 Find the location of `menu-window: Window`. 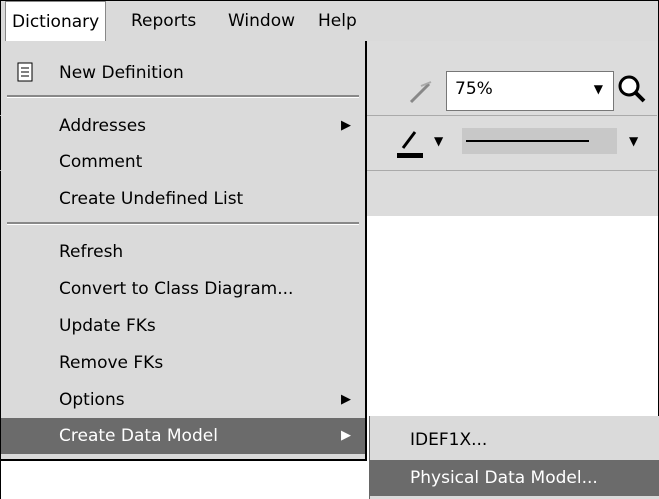

menu-window: Window is located at coordinates (261, 21).